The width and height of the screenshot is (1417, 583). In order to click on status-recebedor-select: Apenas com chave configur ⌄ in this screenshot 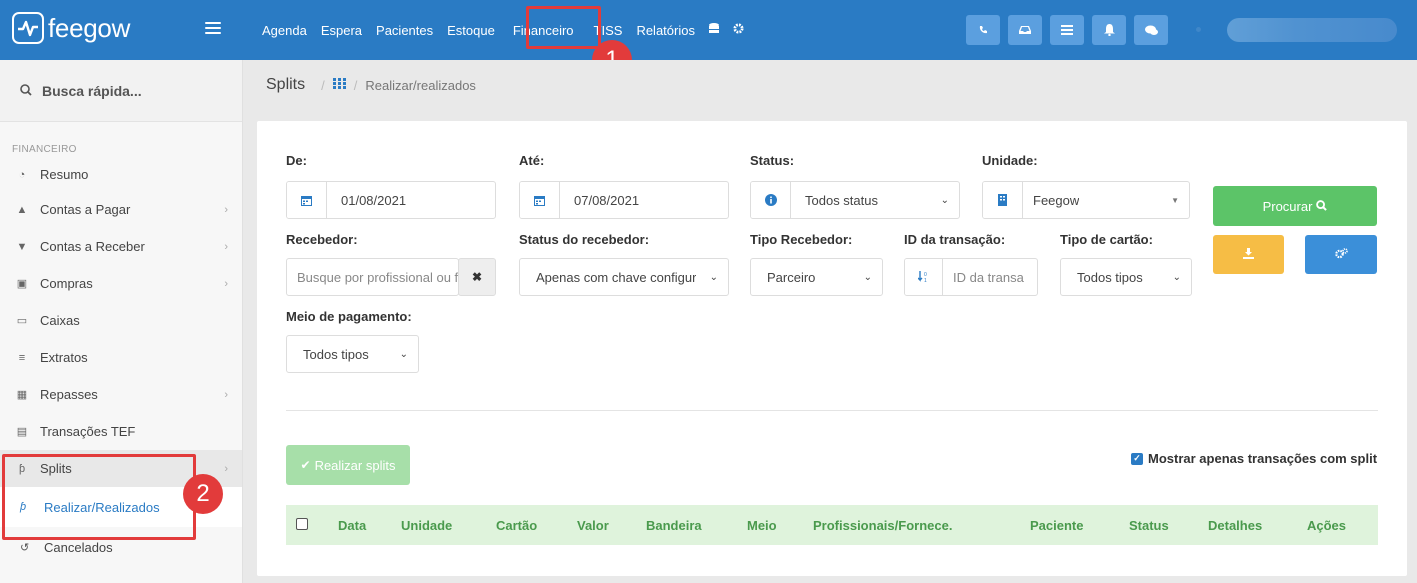, I will do `click(624, 277)`.